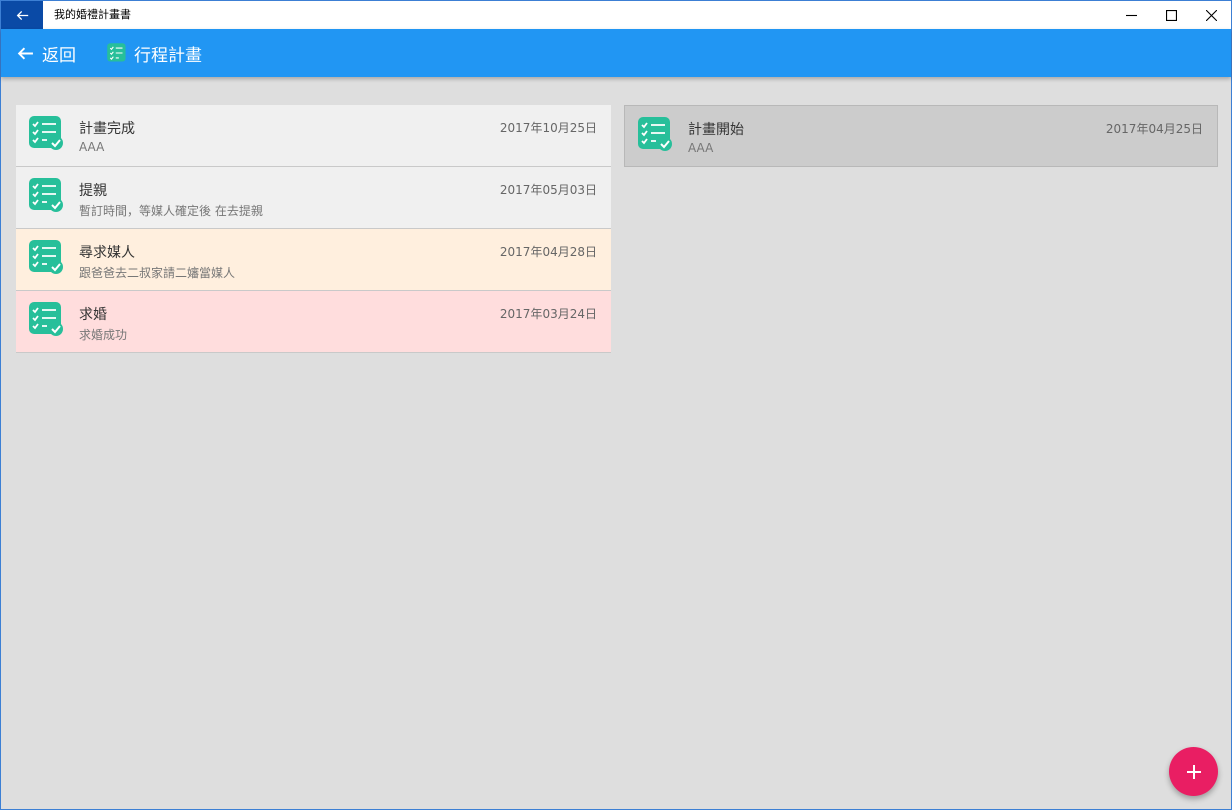  I want to click on list-item: 求婚 求婚成功 2017年03月24日, so click(313, 322).